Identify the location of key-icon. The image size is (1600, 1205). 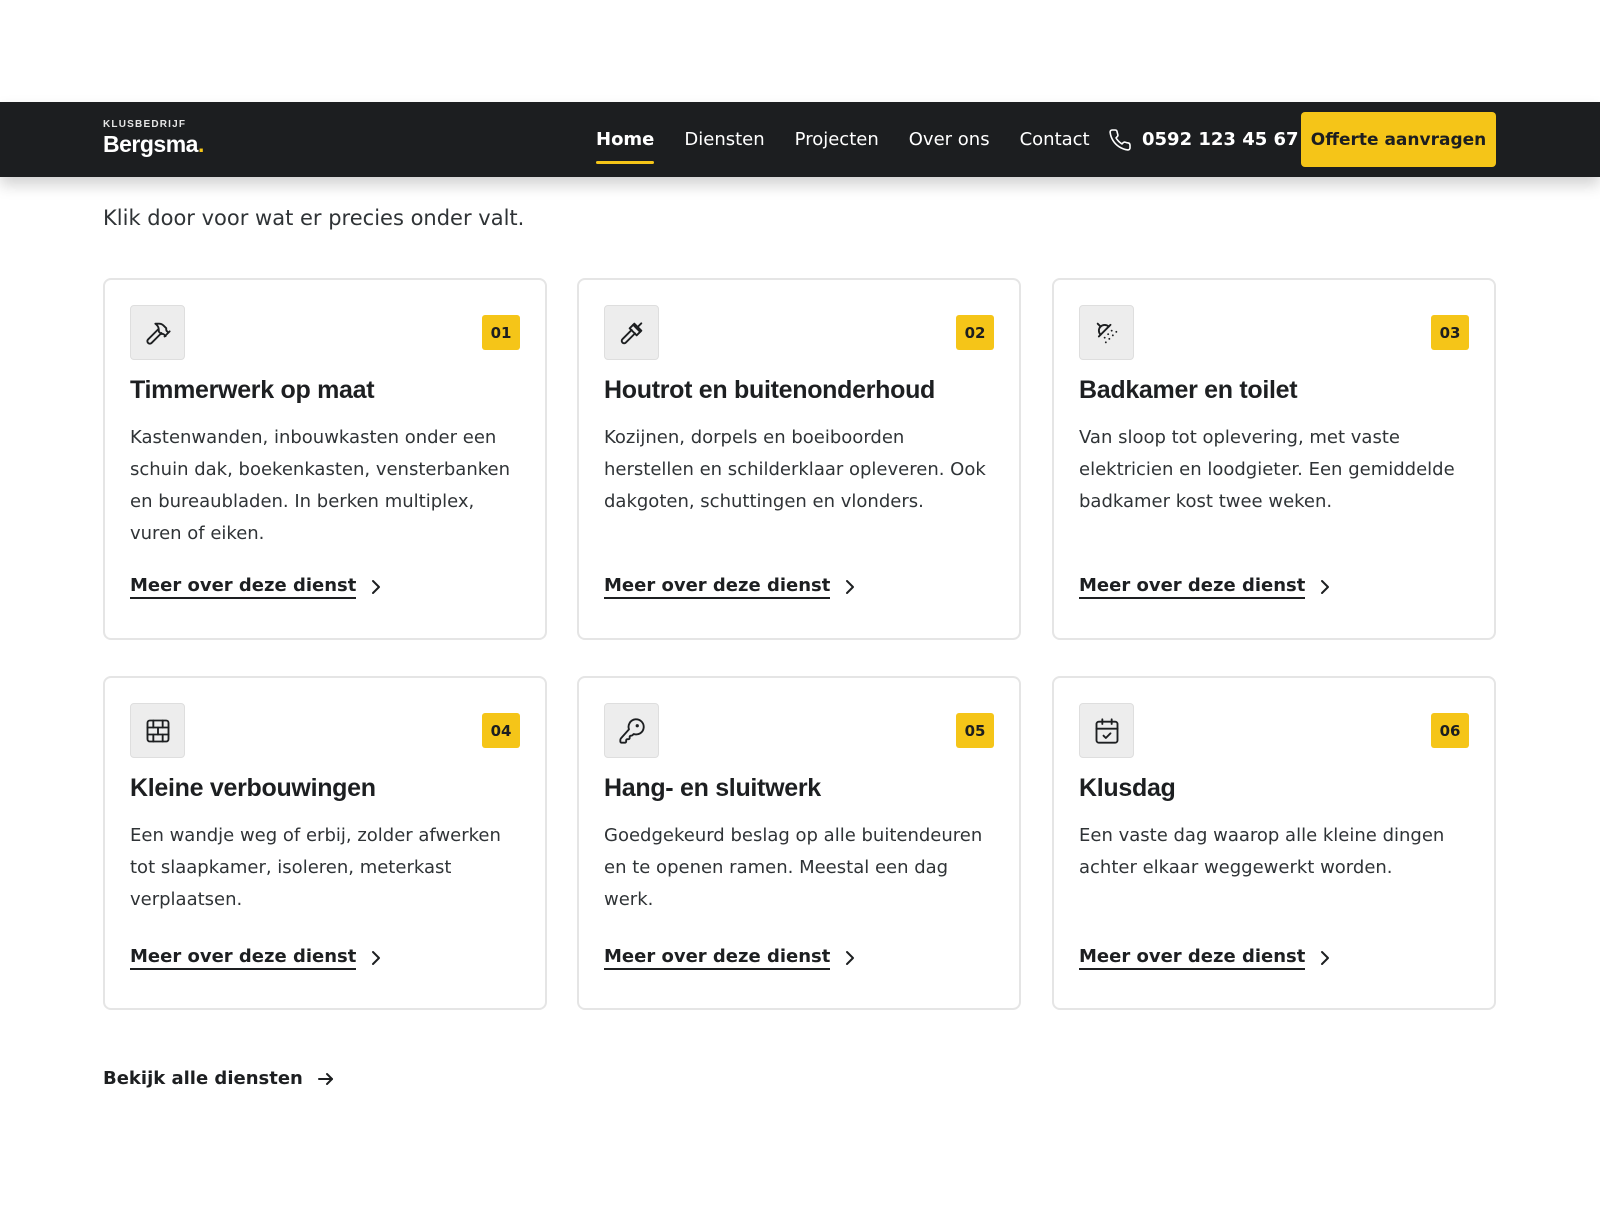
(631, 730).